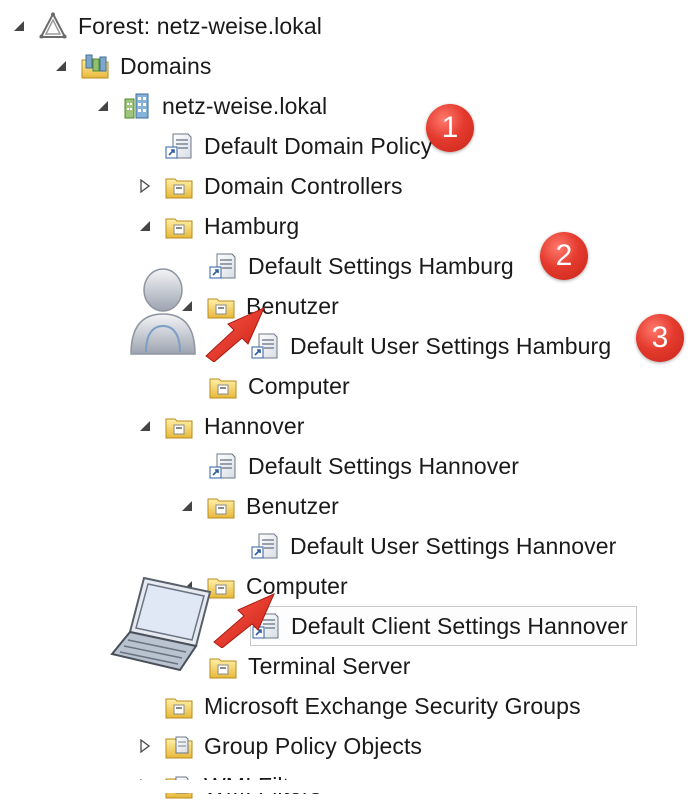  What do you see at coordinates (453, 546) in the screenshot?
I see `gpo-label: Default User Settings Hannover` at bounding box center [453, 546].